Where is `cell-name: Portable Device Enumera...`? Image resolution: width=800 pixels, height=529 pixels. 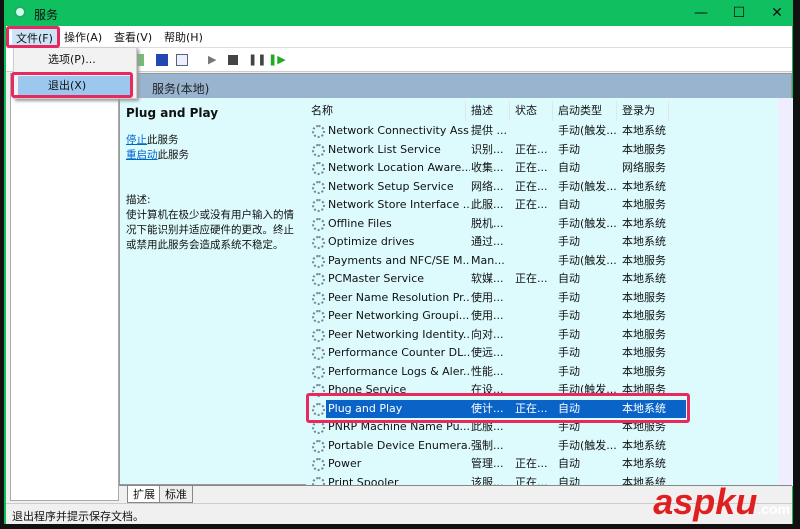
cell-name: Portable Device Enumera... is located at coordinates (399, 445).